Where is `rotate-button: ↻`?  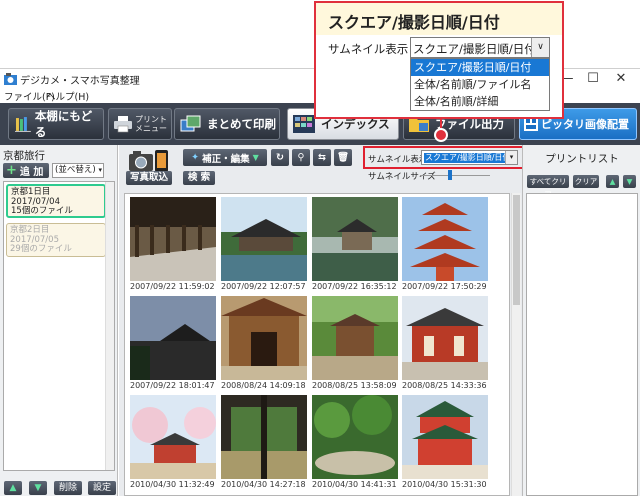 rotate-button: ↻ is located at coordinates (280, 157).